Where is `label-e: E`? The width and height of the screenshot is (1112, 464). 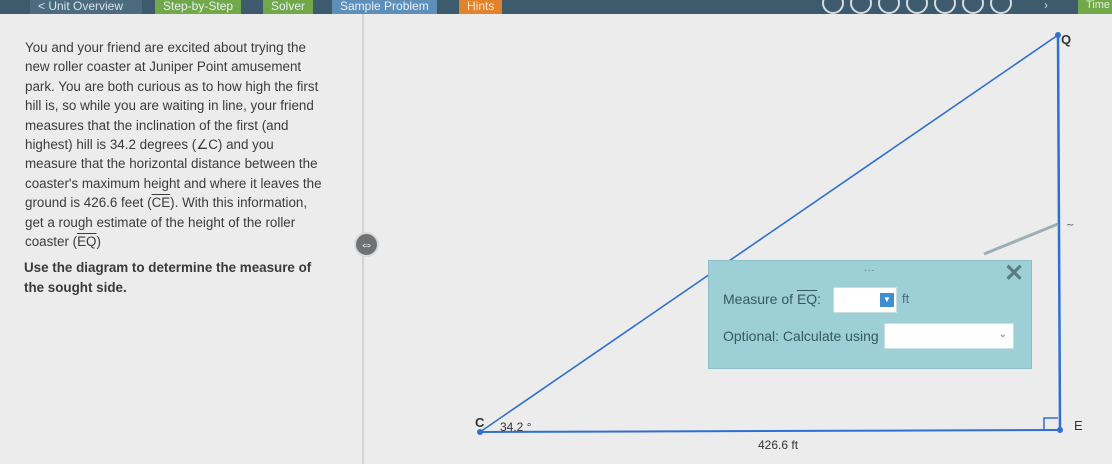 label-e: E is located at coordinates (1078, 425).